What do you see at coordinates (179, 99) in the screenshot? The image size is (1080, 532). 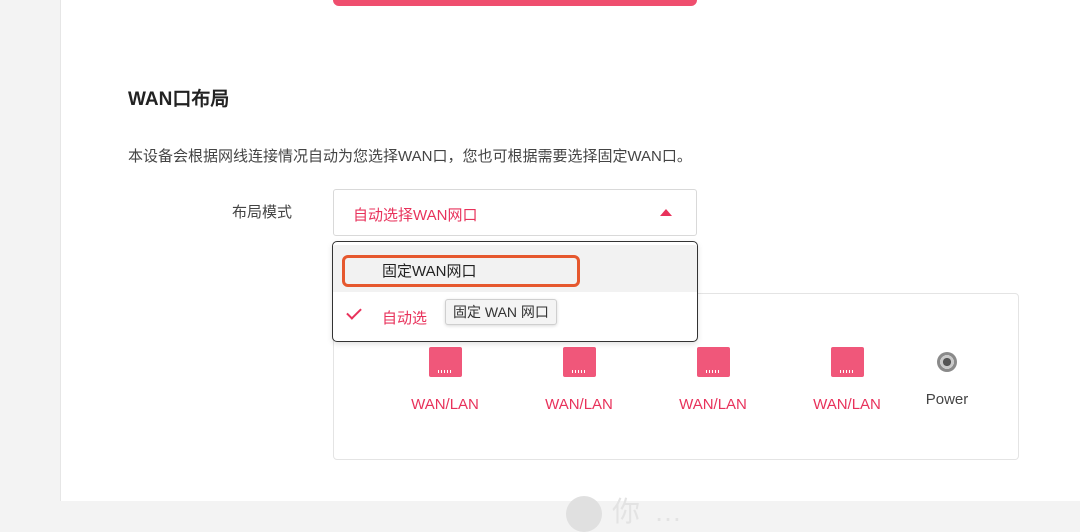 I see `section-title: WAN口布局` at bounding box center [179, 99].